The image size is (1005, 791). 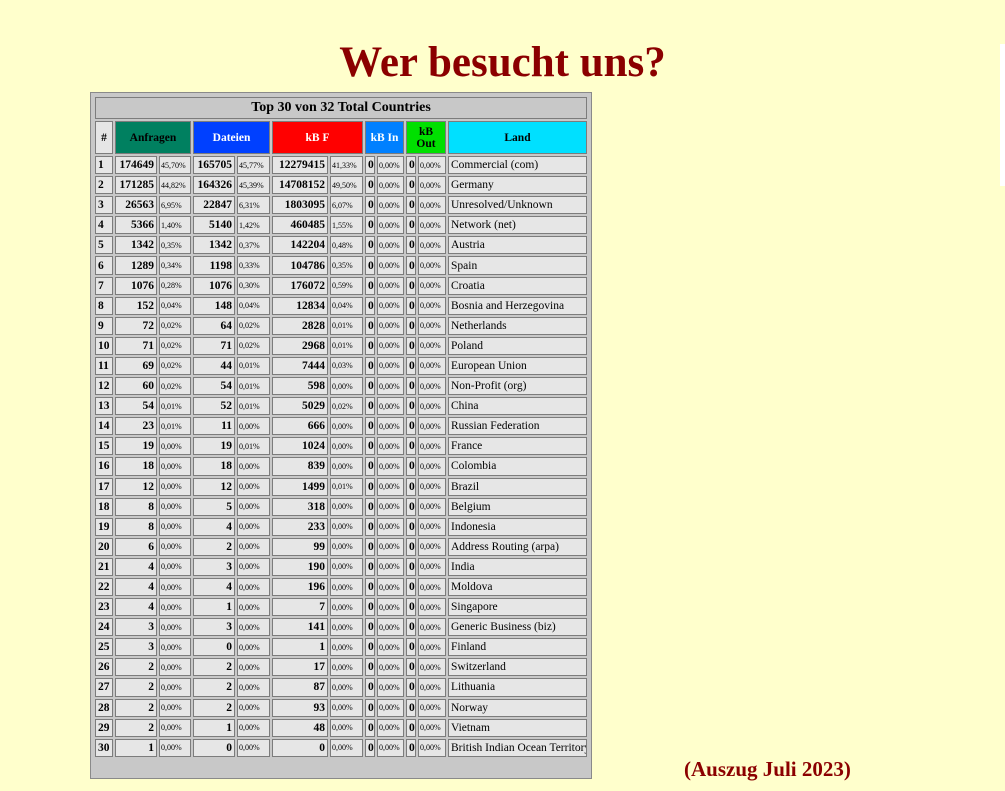 What do you see at coordinates (346, 245) in the screenshot?
I see `kb-f-pct-cell: 0,48%` at bounding box center [346, 245].